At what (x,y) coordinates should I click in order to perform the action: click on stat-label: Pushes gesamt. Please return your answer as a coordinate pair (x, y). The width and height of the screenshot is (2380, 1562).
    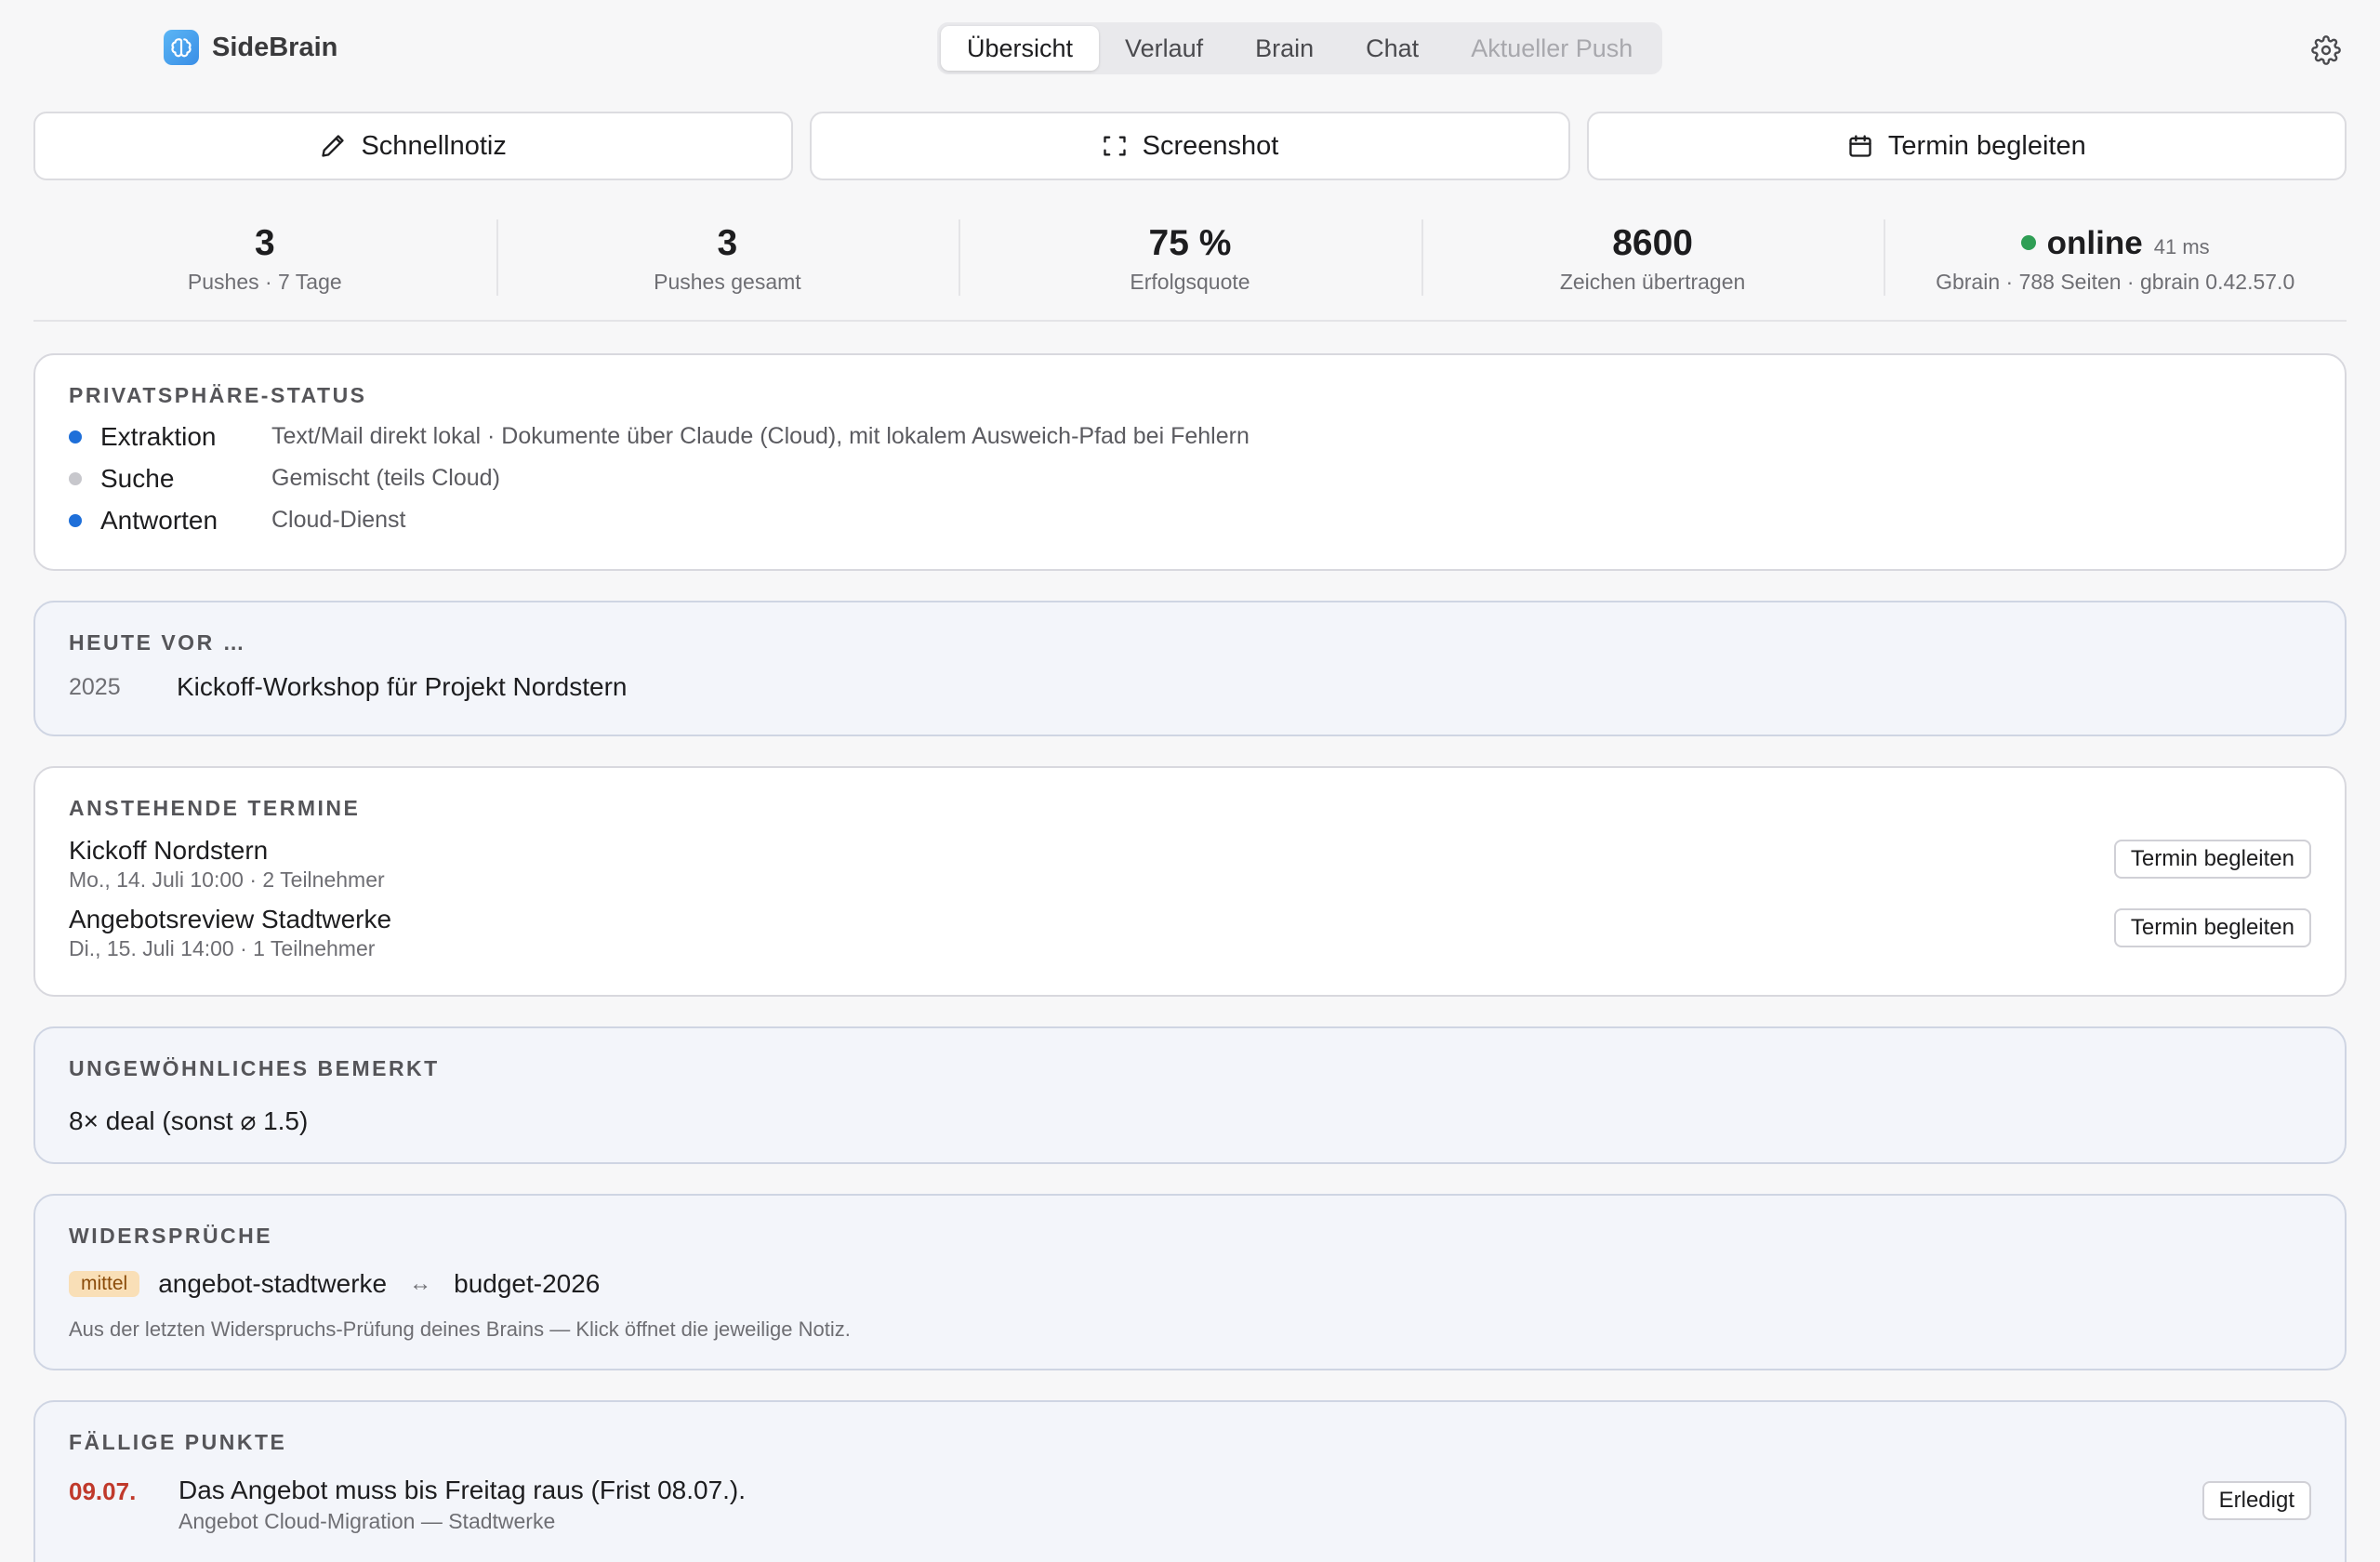
    Looking at the image, I should click on (727, 282).